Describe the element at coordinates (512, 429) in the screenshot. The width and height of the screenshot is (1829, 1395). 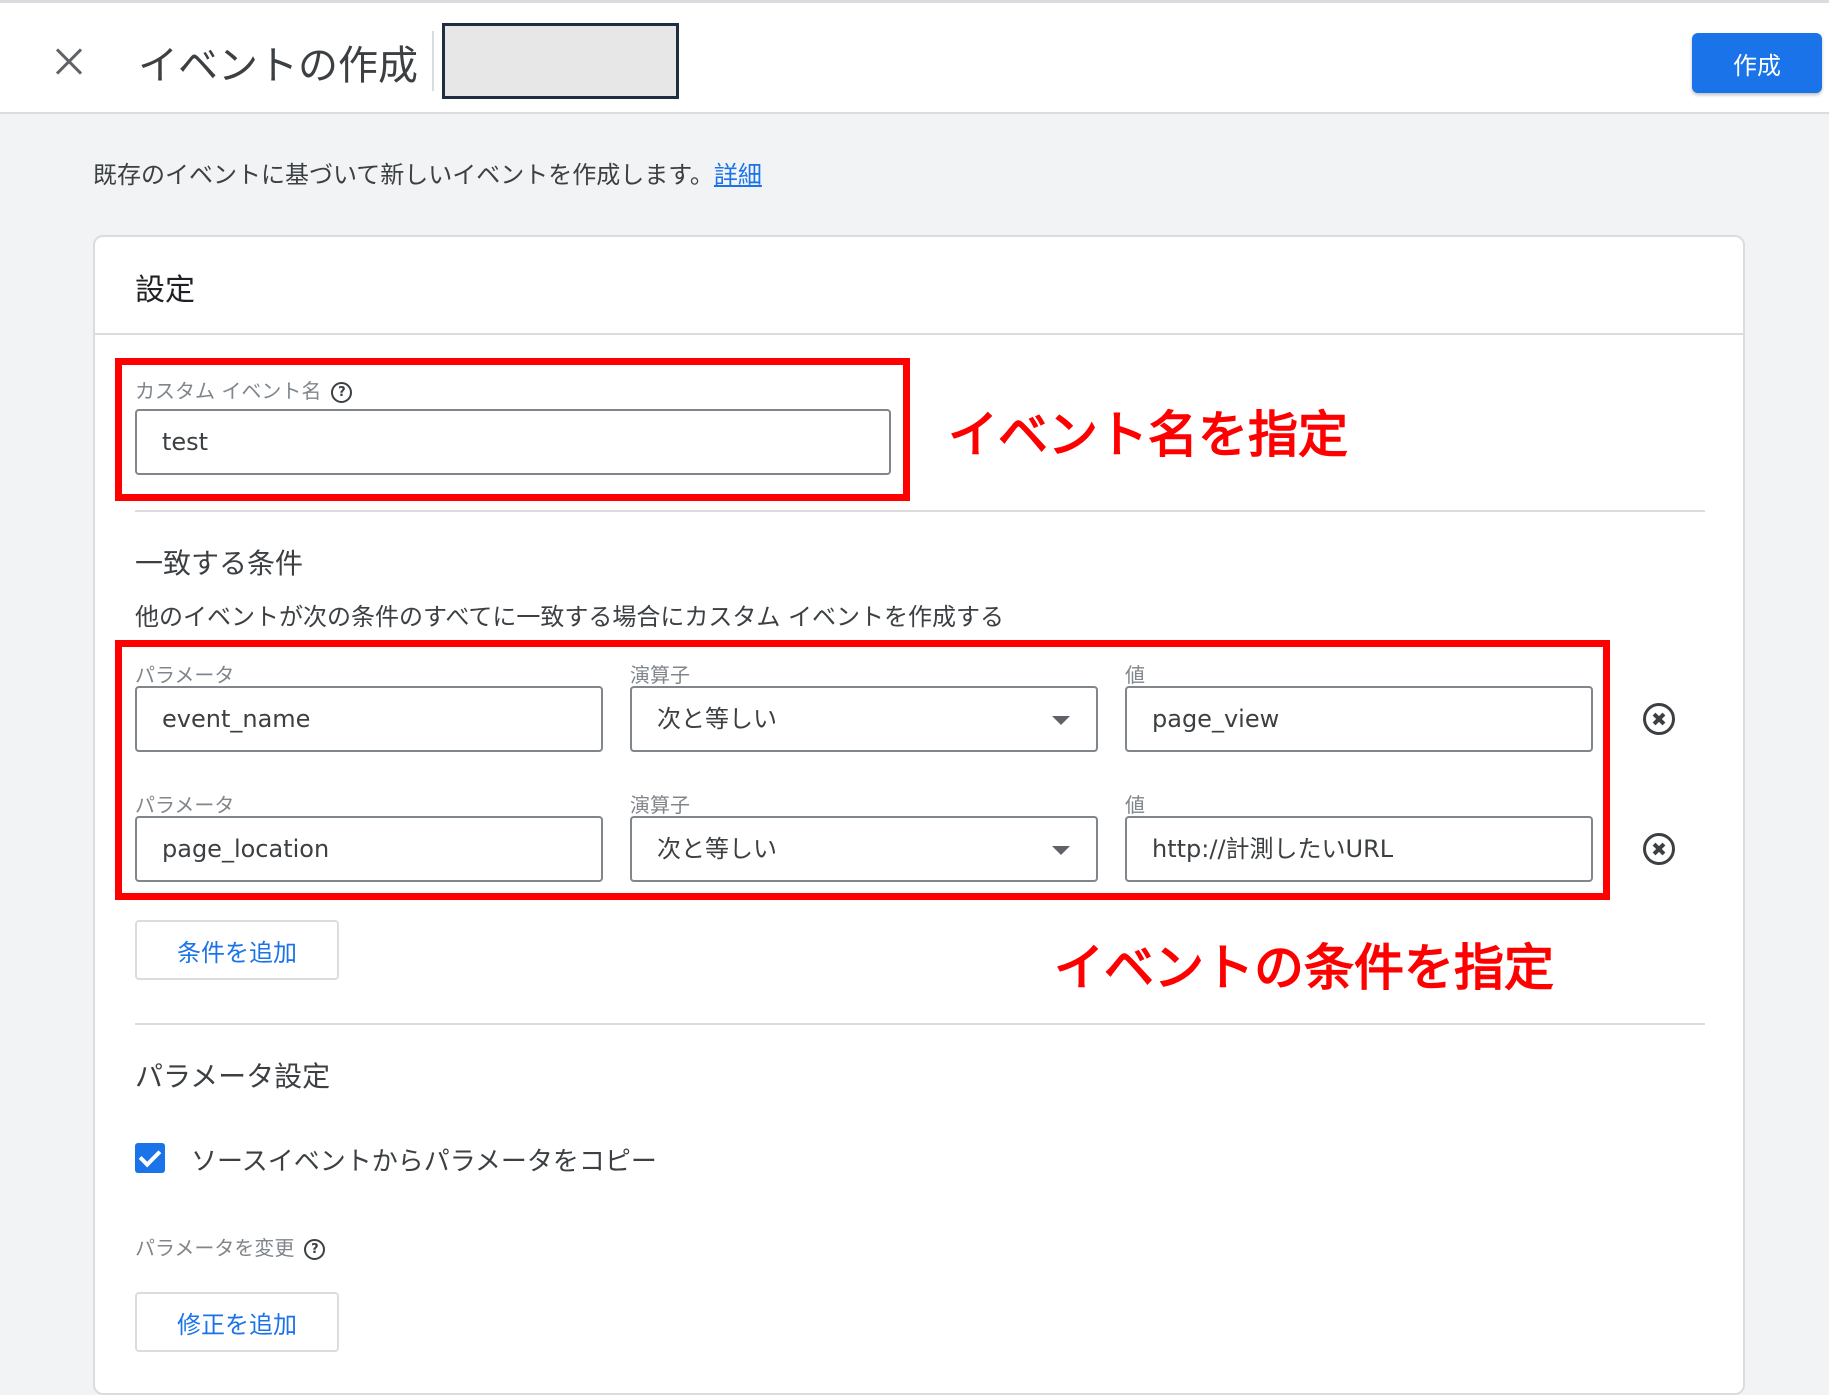
I see `highlight-event-name` at that location.